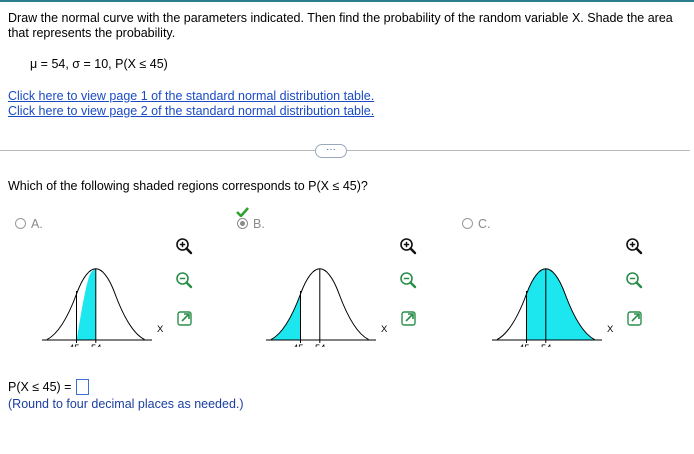 This screenshot has width=694, height=454. Describe the element at coordinates (242, 223) in the screenshot. I see `option-b-radio` at that location.